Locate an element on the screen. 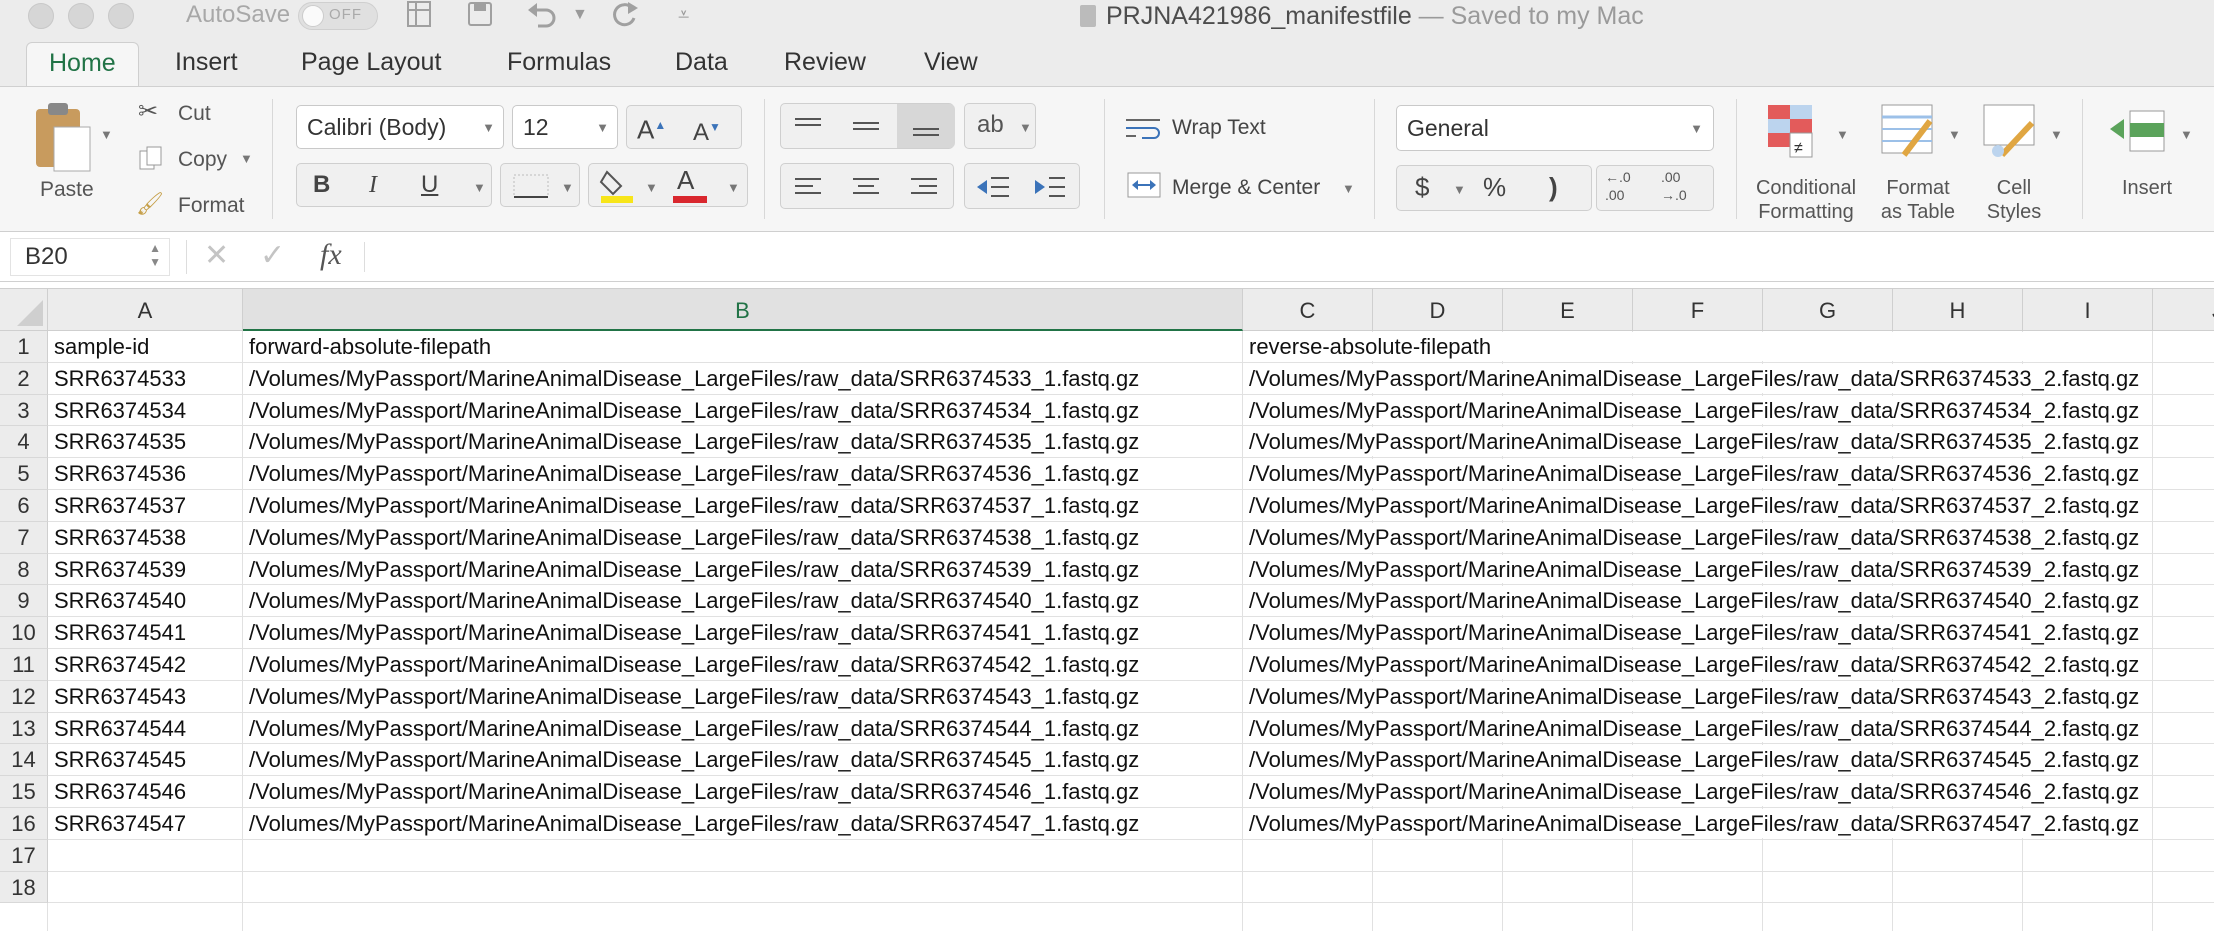 The height and width of the screenshot is (931, 2214). row-header-3: 3 is located at coordinates (24, 410).